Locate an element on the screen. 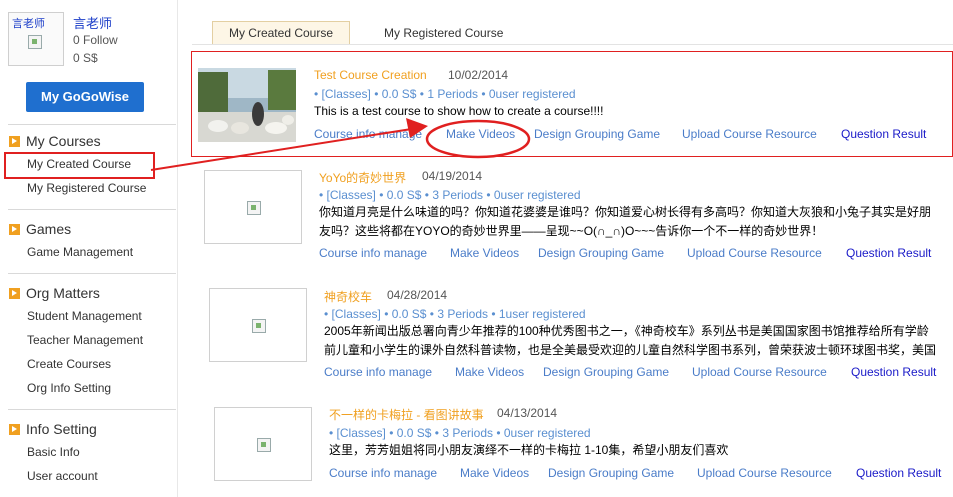 This screenshot has height=497, width=953. annotation-arrowhead is located at coordinates (417, 128).